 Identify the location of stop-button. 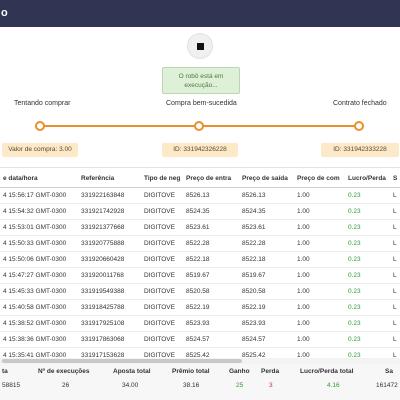
(200, 46).